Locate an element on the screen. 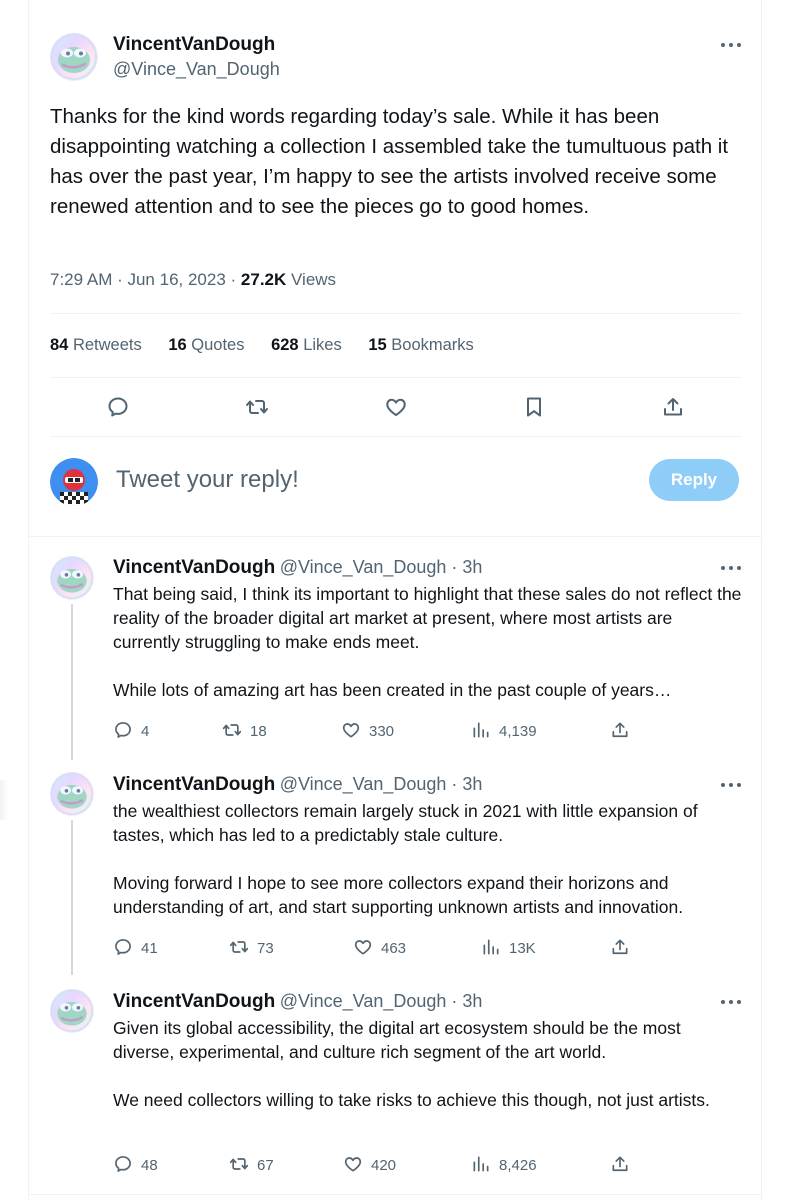 This screenshot has width=798, height=1200. user-avatar is located at coordinates (74, 482).